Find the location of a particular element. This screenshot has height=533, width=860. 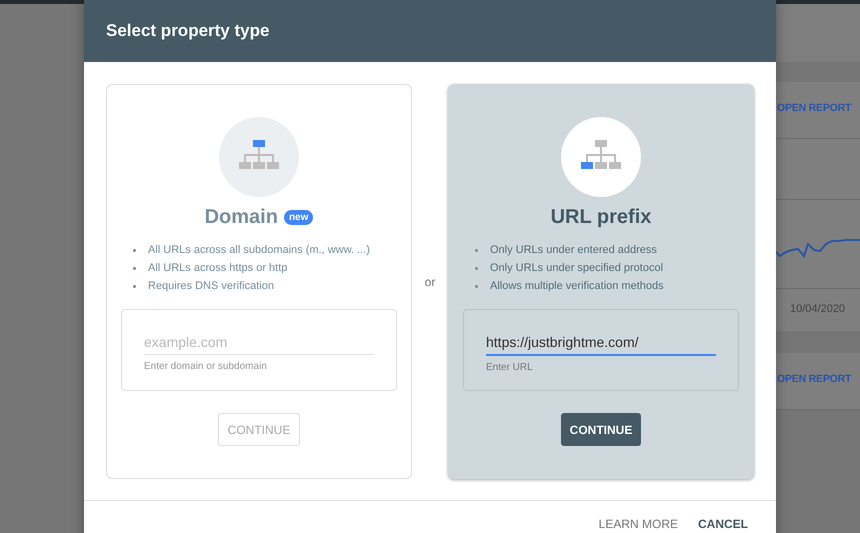

dialog-title: Select property type is located at coordinates (188, 31).